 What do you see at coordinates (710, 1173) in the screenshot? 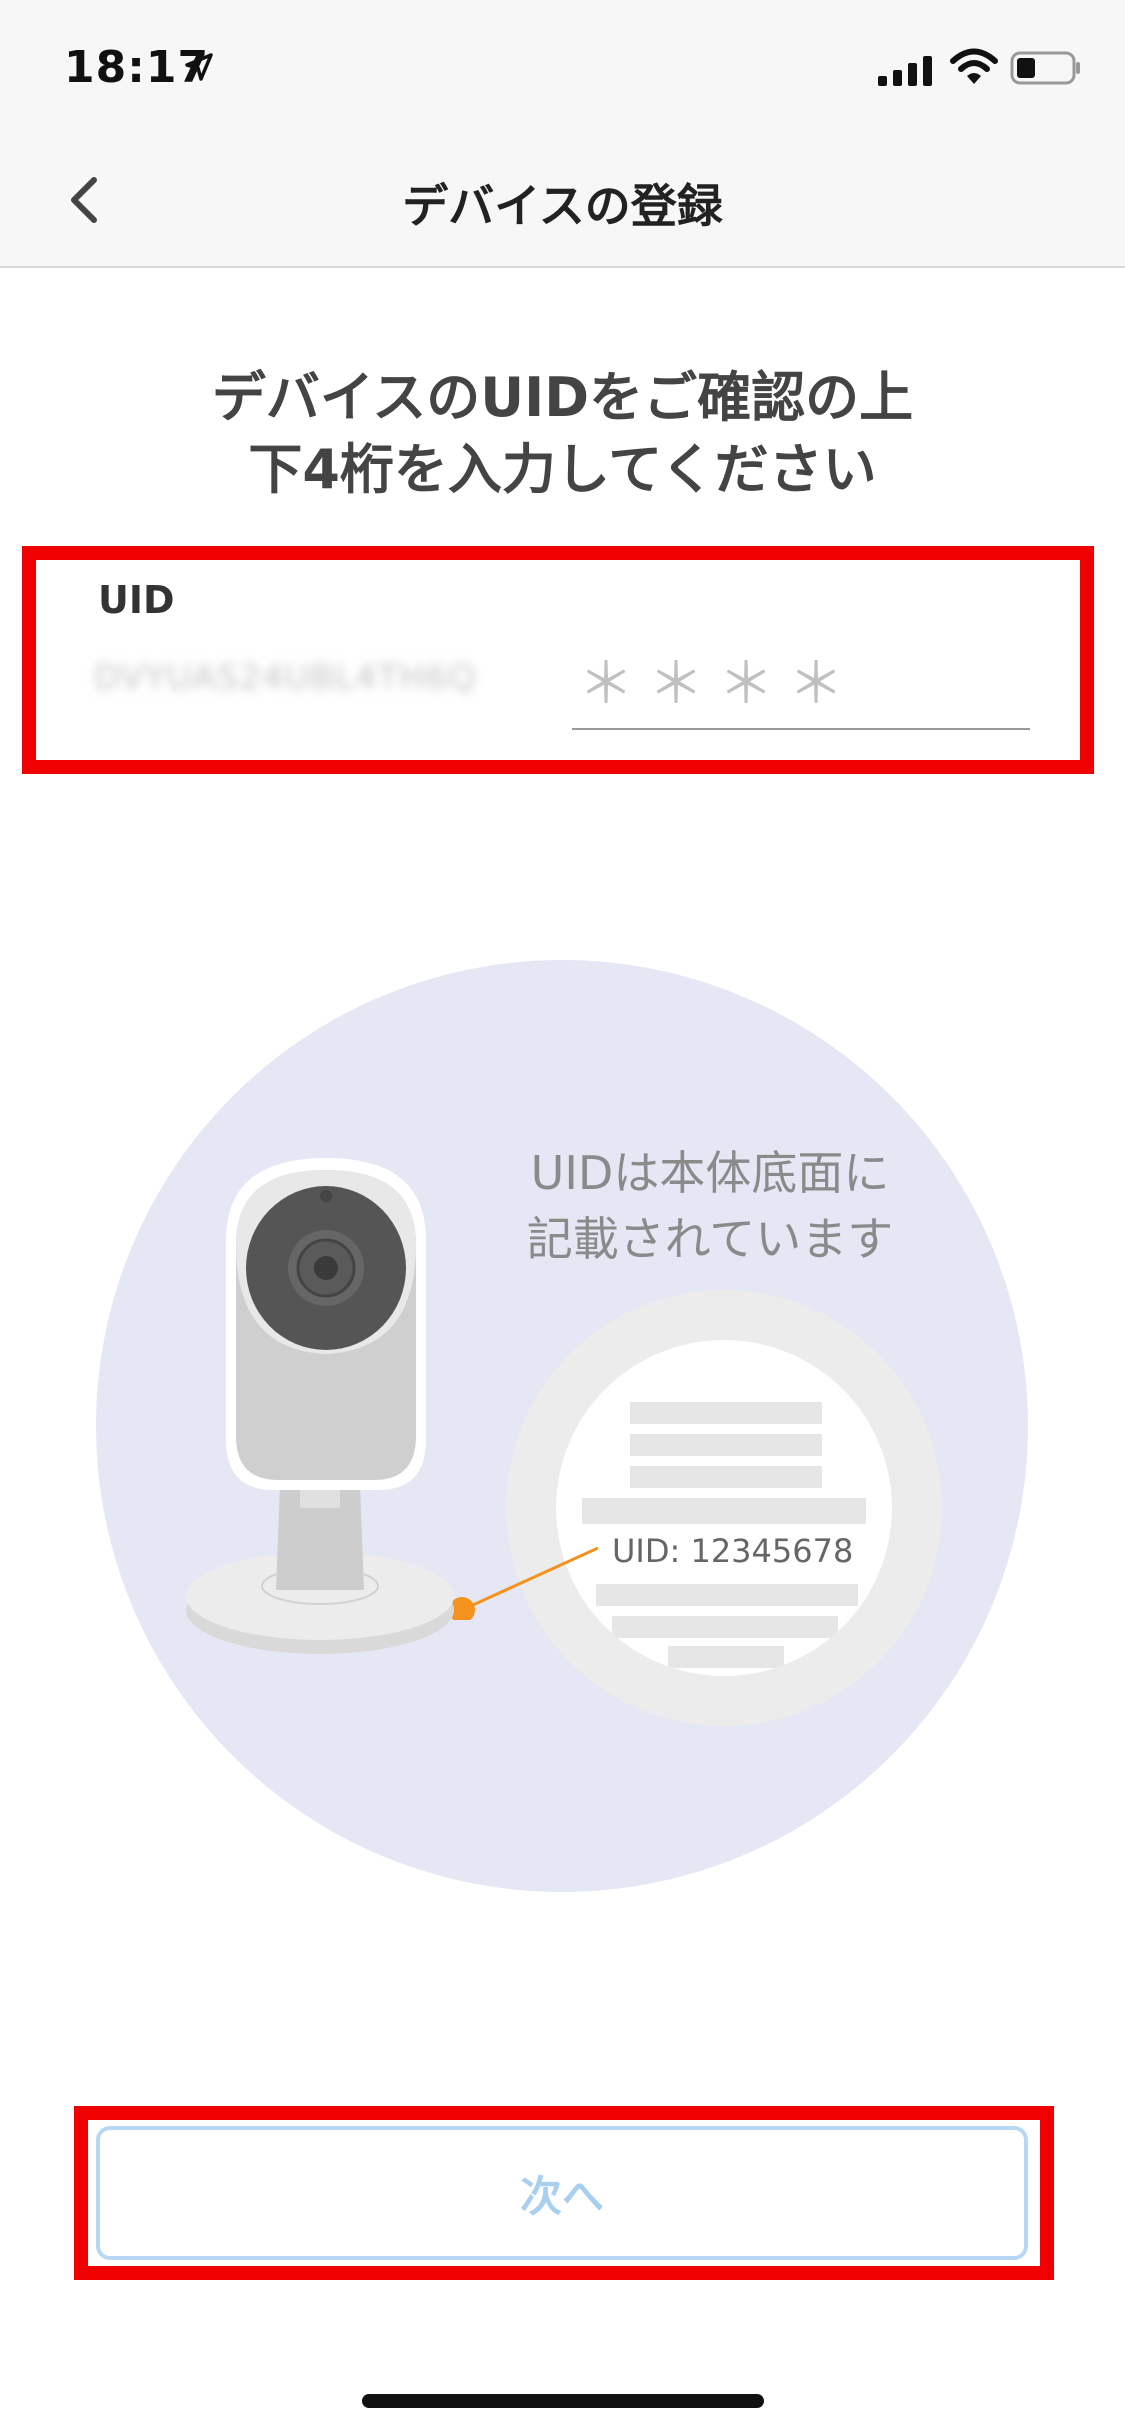
I see `hint-line-1: UIDは本体底面に` at bounding box center [710, 1173].